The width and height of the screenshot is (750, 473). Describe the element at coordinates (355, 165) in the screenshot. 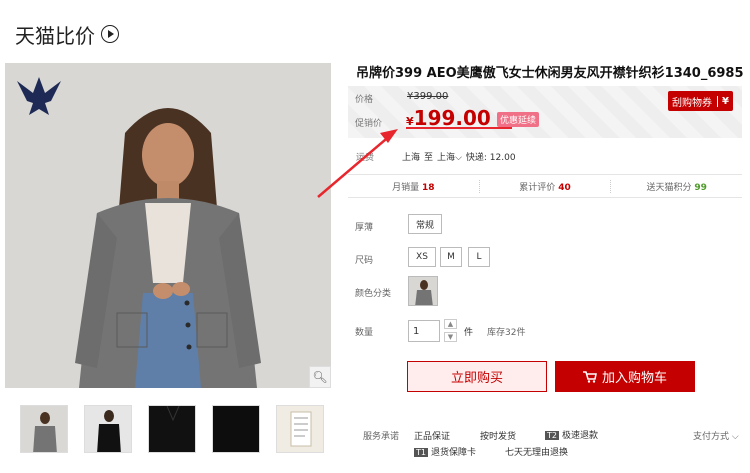

I see `annotation-arrow-line` at that location.